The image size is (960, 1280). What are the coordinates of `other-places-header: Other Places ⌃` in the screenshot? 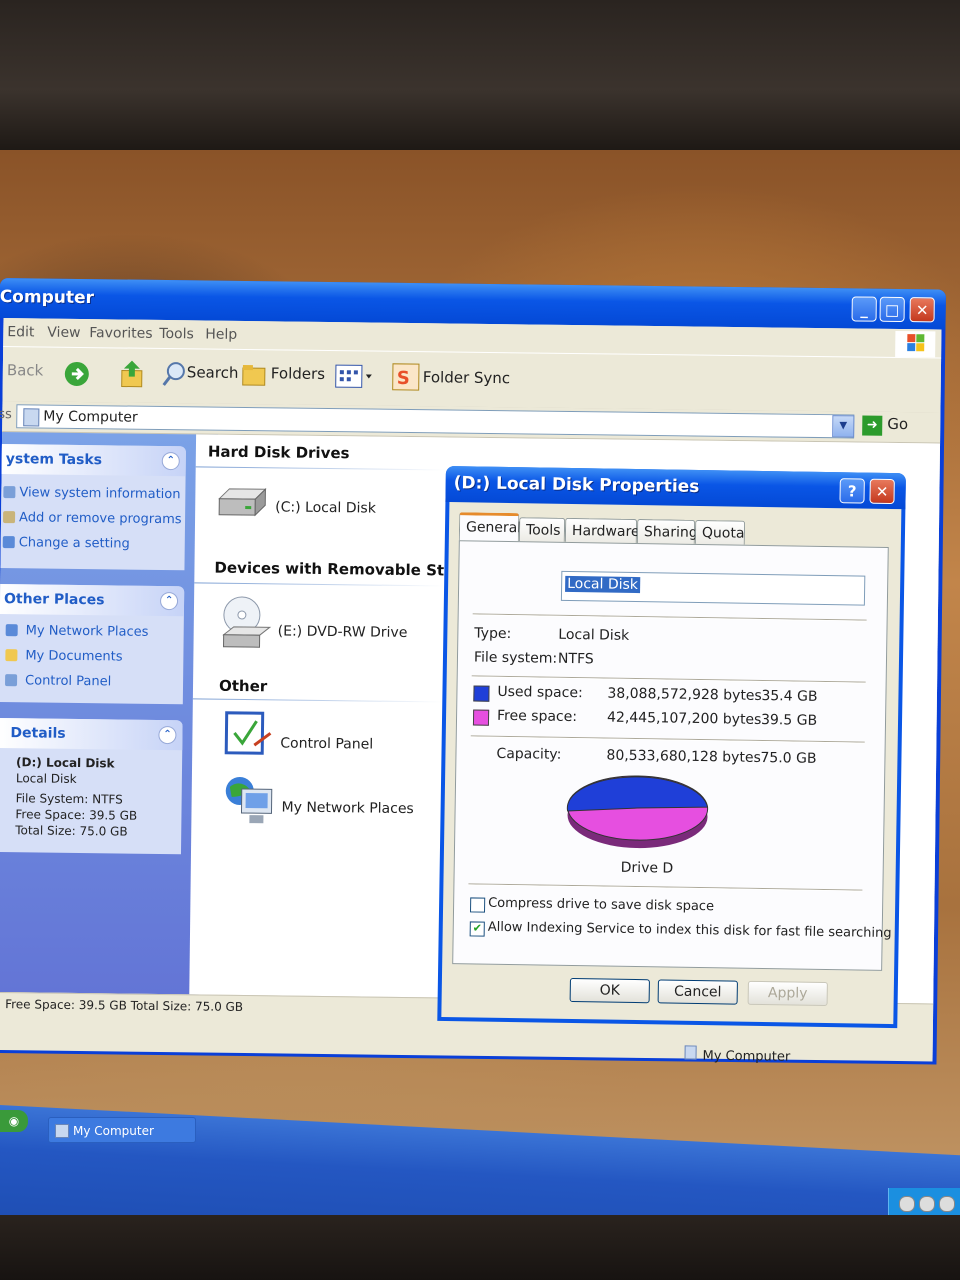 It's located at (92, 600).